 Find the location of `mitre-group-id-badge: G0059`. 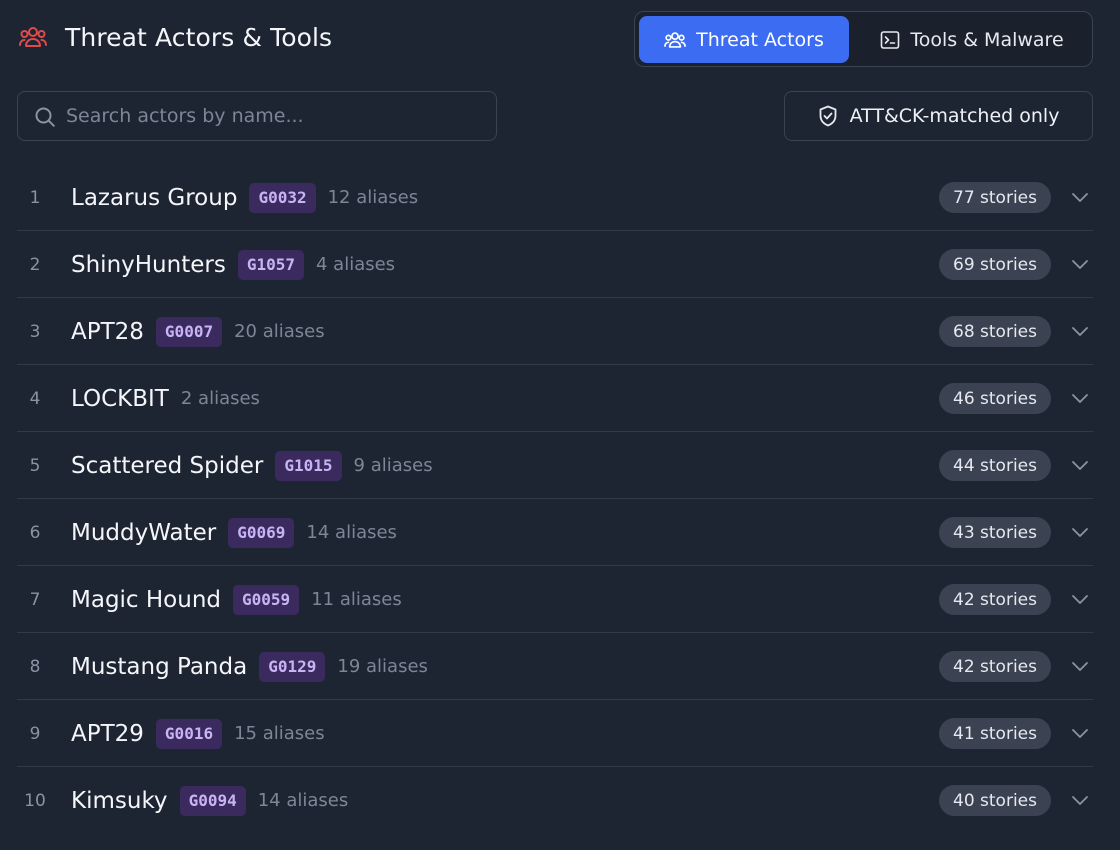

mitre-group-id-badge: G0059 is located at coordinates (266, 599).